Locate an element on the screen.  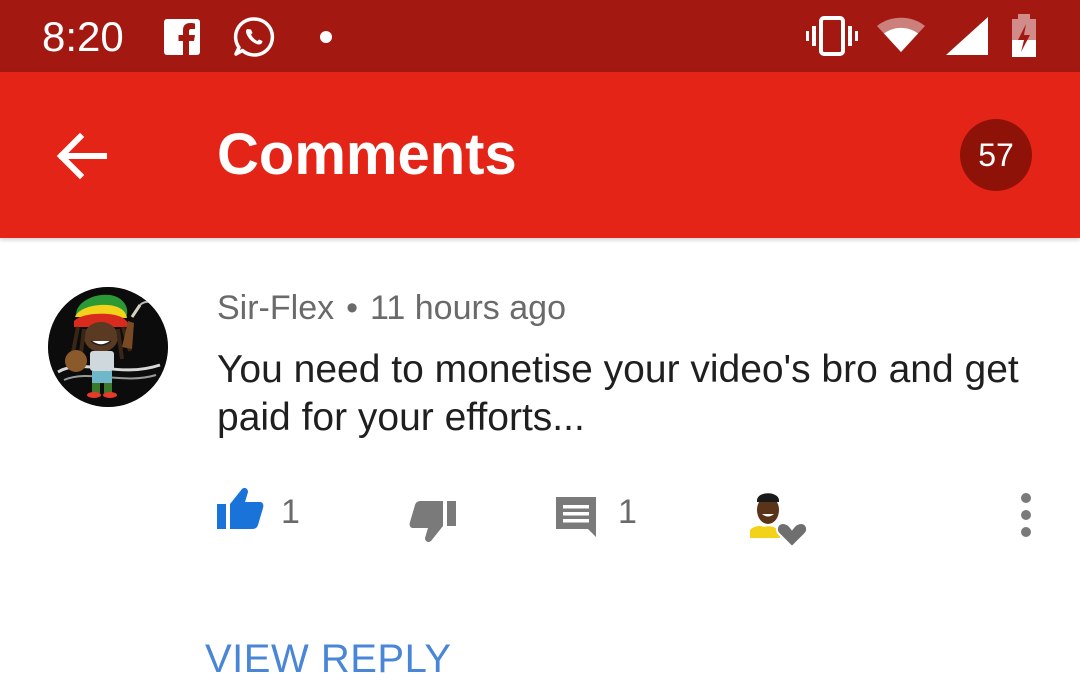
avatar is located at coordinates (108, 347).